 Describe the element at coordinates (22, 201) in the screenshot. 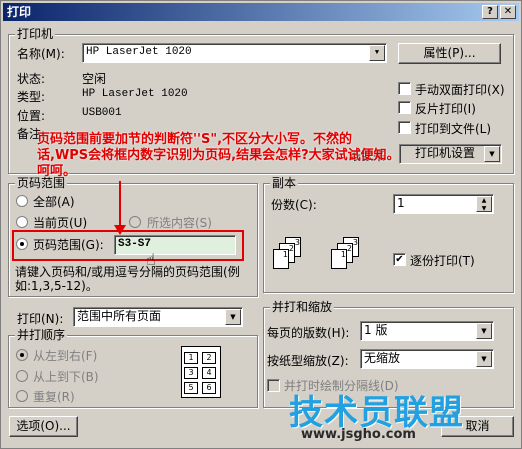

I see `all-pages-radio` at that location.